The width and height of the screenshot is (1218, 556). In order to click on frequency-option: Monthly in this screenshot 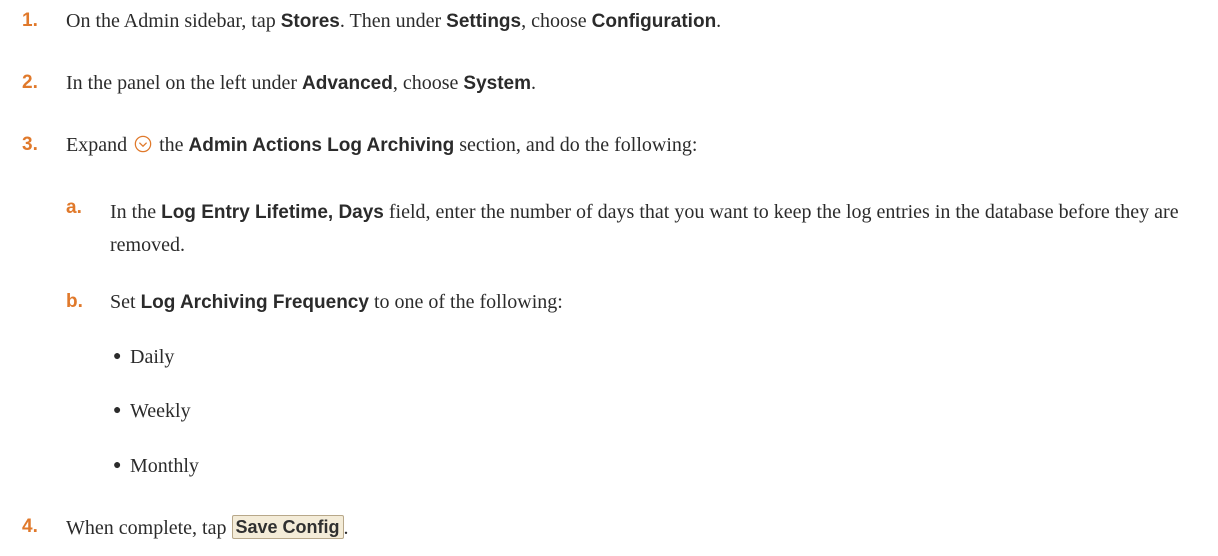, I will do `click(164, 466)`.